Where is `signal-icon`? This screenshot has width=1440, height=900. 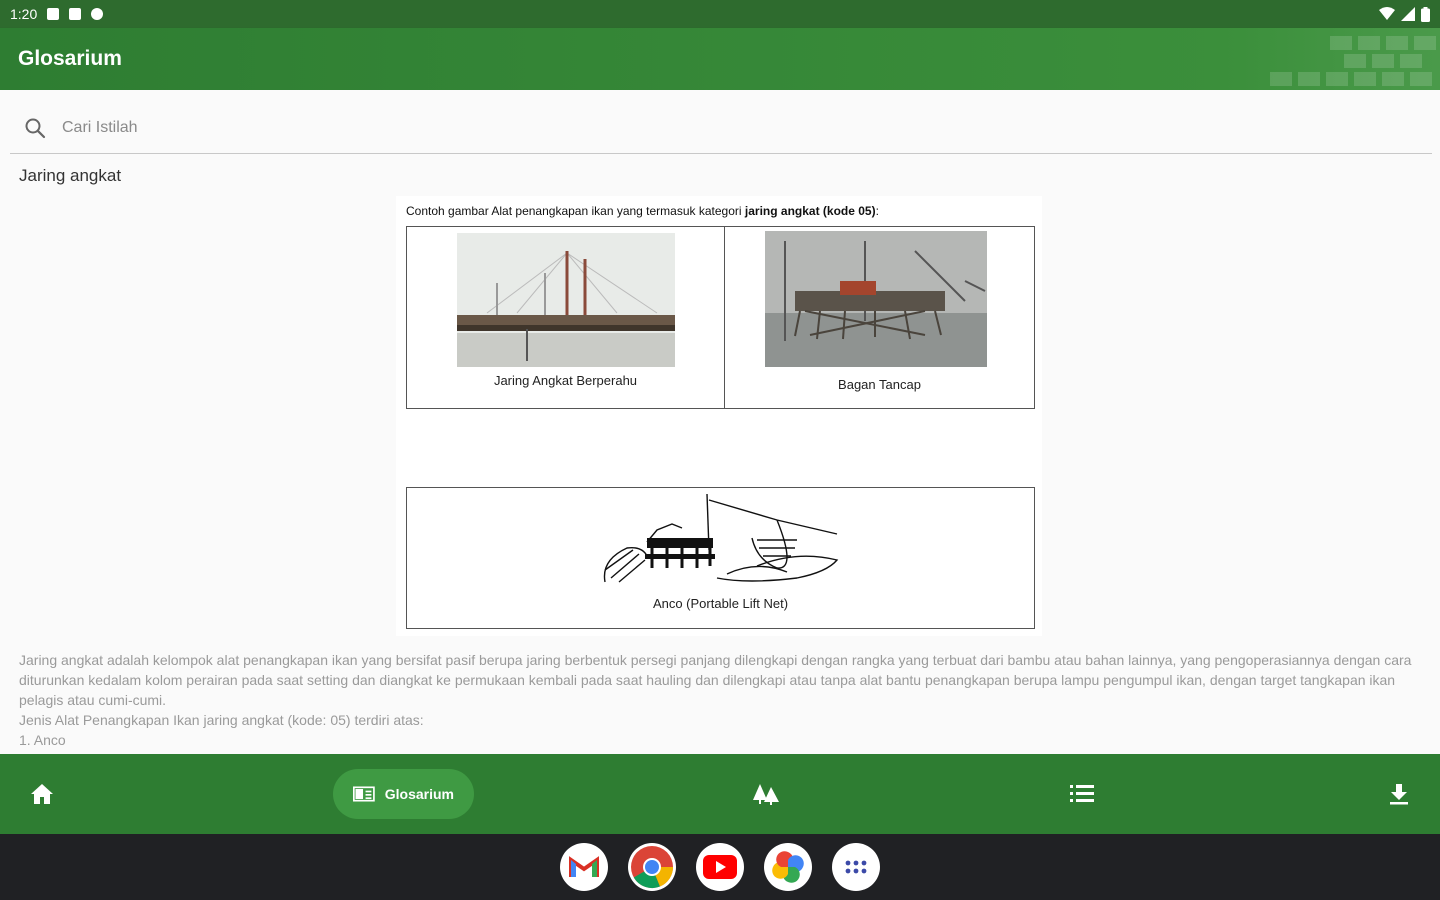
signal-icon is located at coordinates (1408, 14).